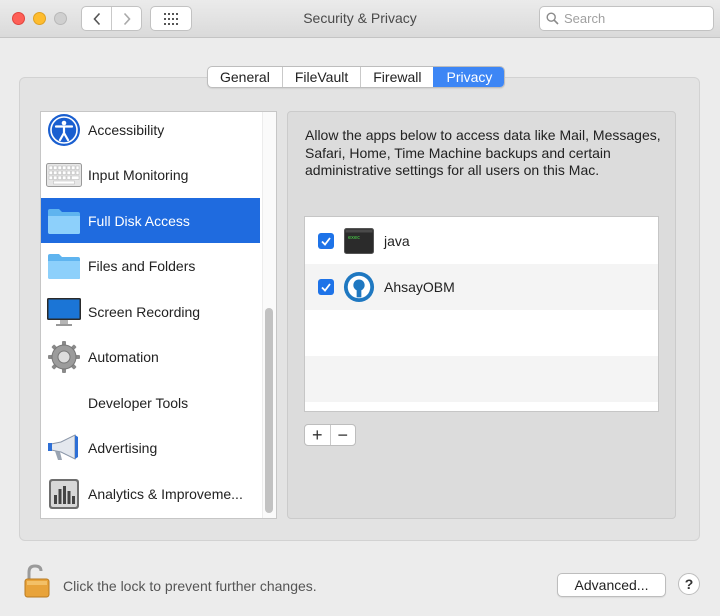  What do you see at coordinates (123, 447) in the screenshot?
I see `category-label: Advertising` at bounding box center [123, 447].